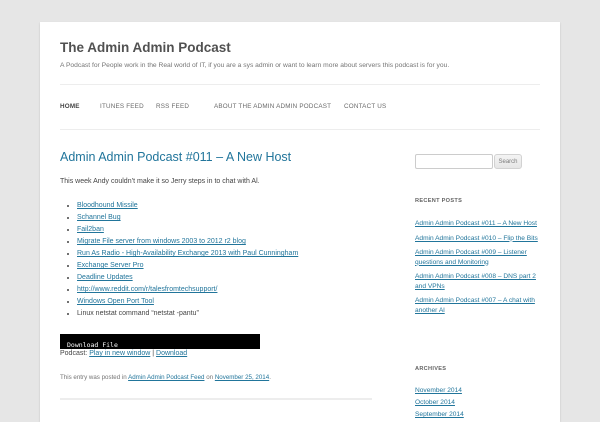  Describe the element at coordinates (110, 265) in the screenshot. I see `show-note-link: Exchange Server Pro` at that location.